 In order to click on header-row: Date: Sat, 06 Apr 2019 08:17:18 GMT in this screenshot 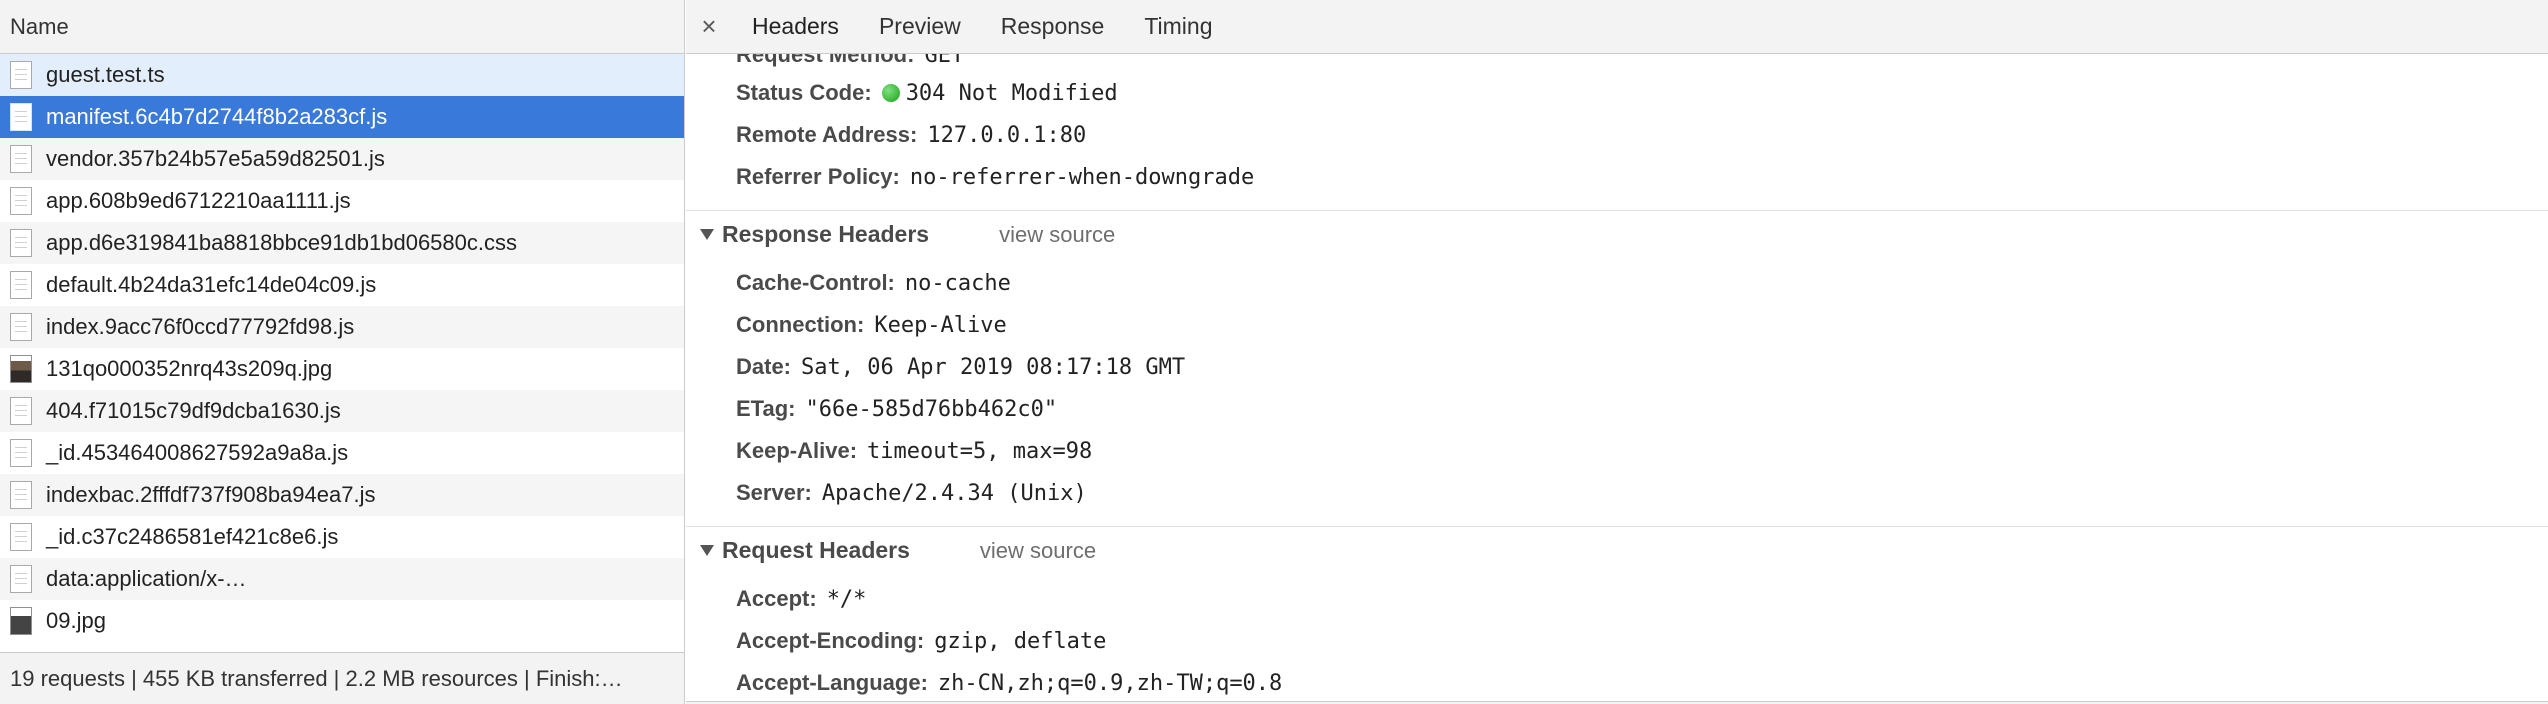, I will do `click(960, 367)`.